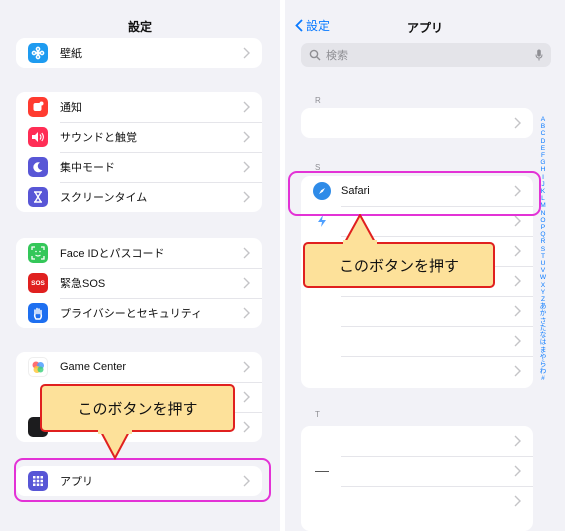 This screenshot has width=565, height=531. Describe the element at coordinates (543, 133) in the screenshot. I see `index-letter: C` at that location.